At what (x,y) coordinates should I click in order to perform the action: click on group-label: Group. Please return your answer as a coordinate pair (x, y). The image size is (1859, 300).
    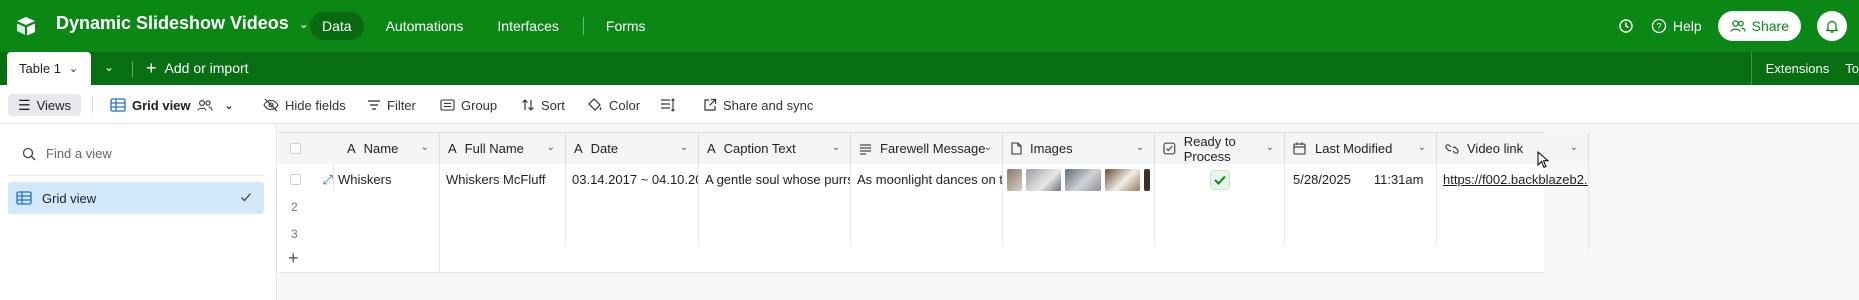
    Looking at the image, I should click on (479, 105).